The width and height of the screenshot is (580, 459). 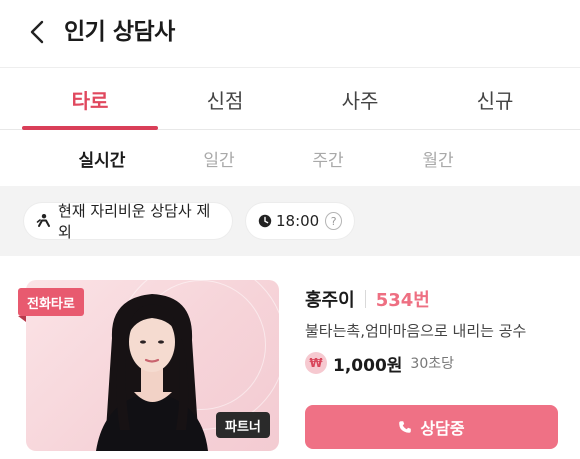 I want to click on time-filter: 18:00 ?, so click(x=300, y=221).